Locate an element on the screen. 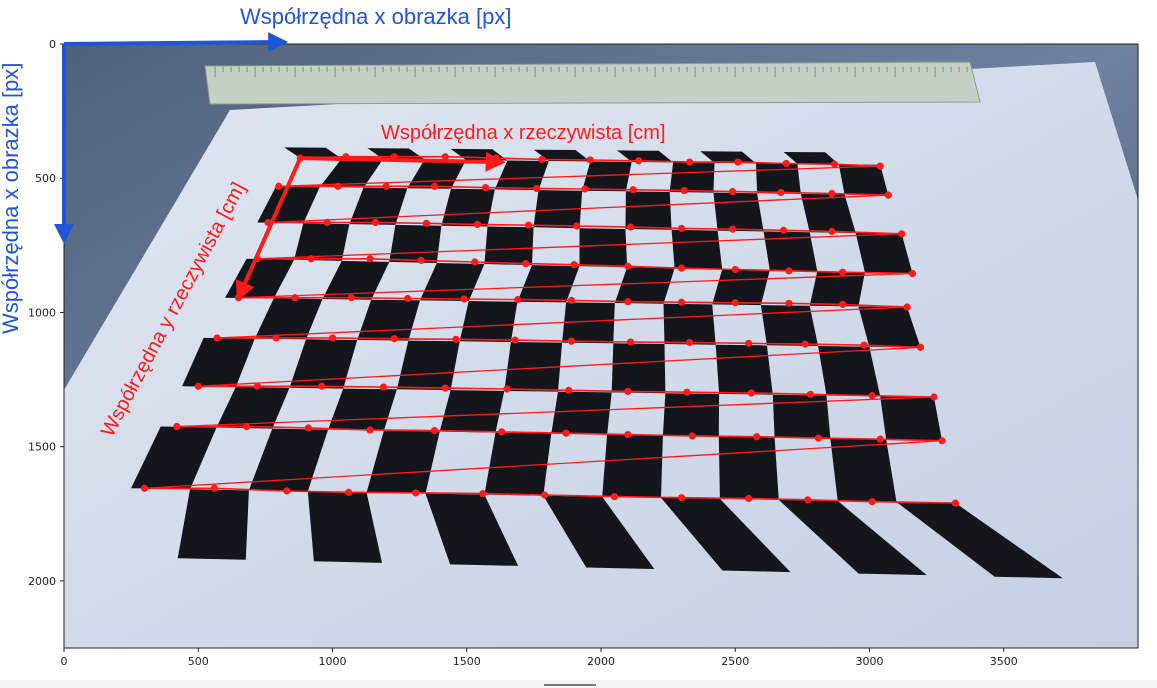  scroll-handle is located at coordinates (570, 685).